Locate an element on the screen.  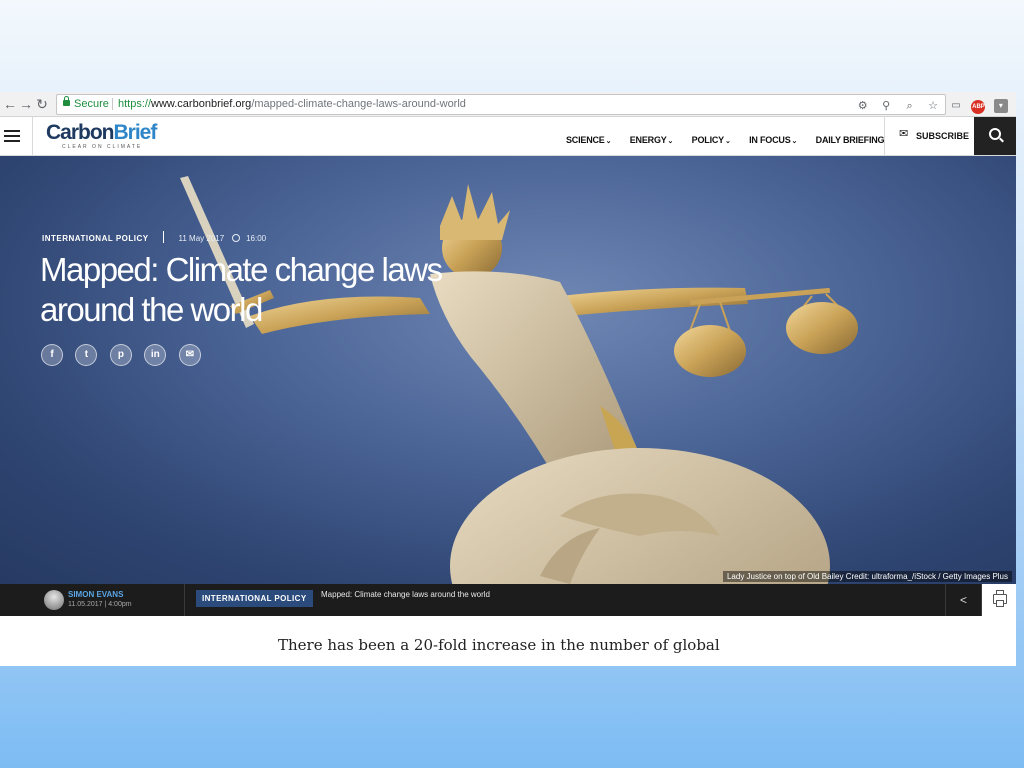
url-action-icons: ⚙ ⚲ ⌕ ☆ is located at coordinates (896, 104).